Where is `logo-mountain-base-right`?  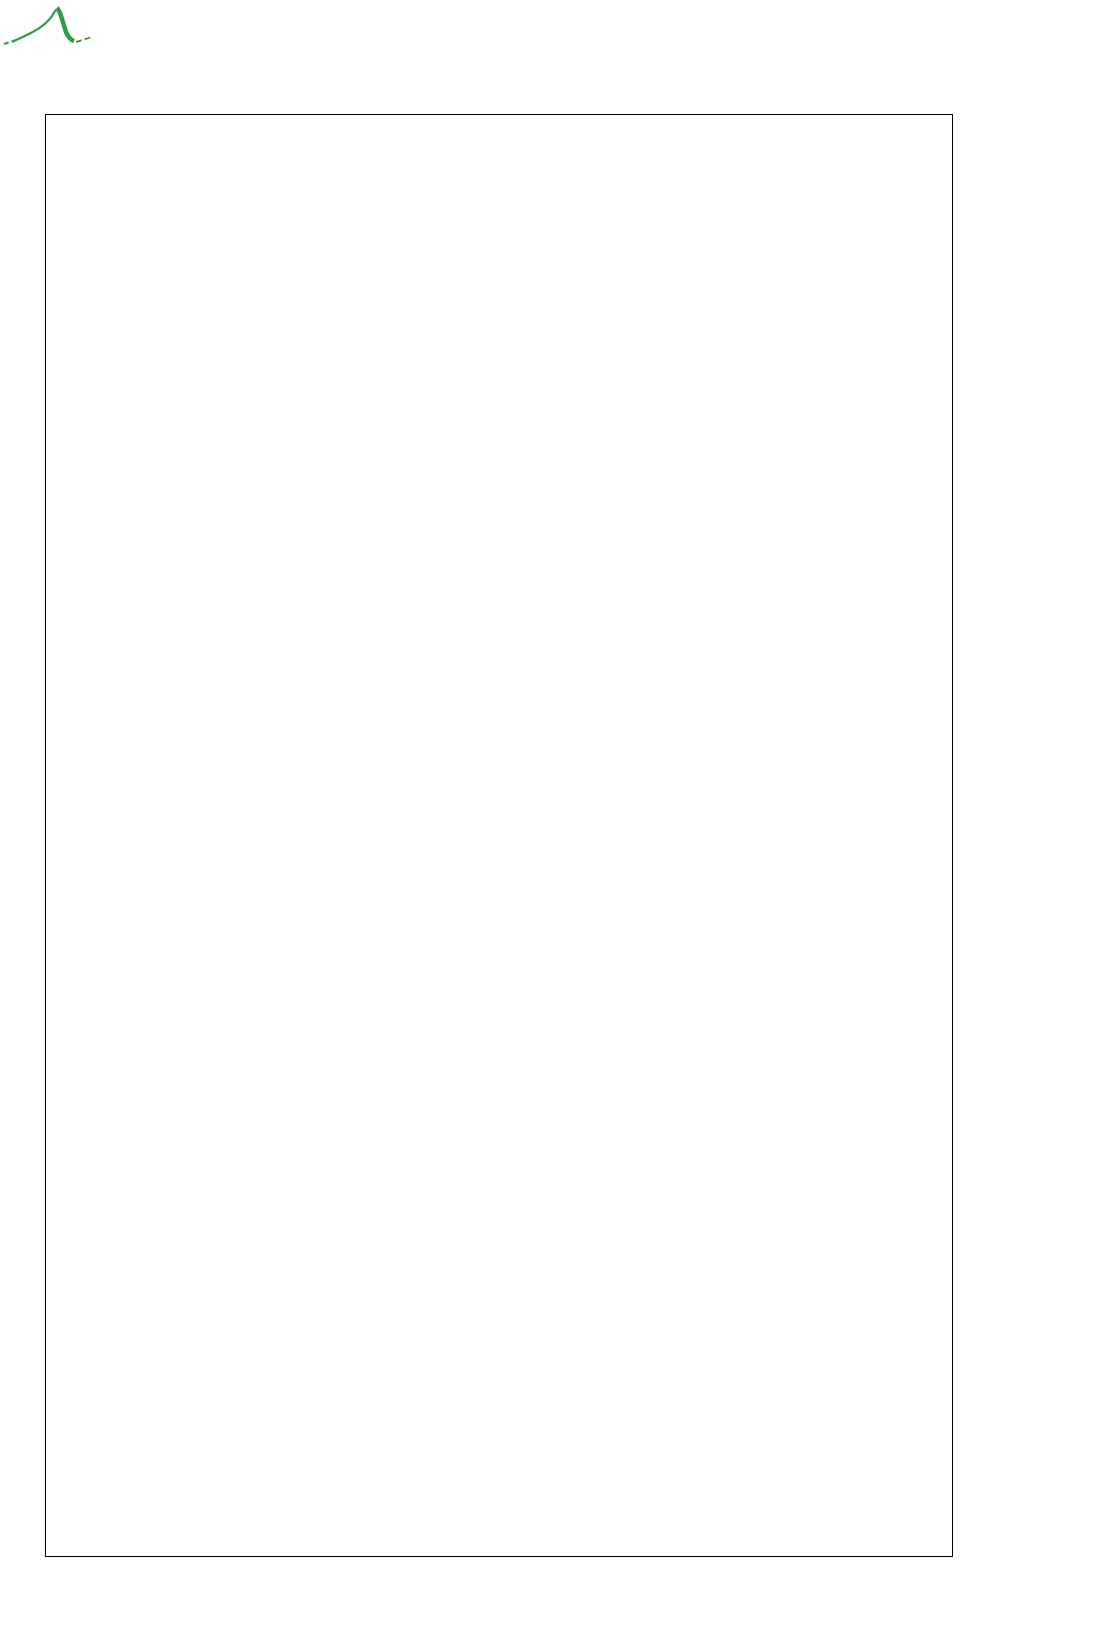
logo-mountain-base-right is located at coordinates (84, 39).